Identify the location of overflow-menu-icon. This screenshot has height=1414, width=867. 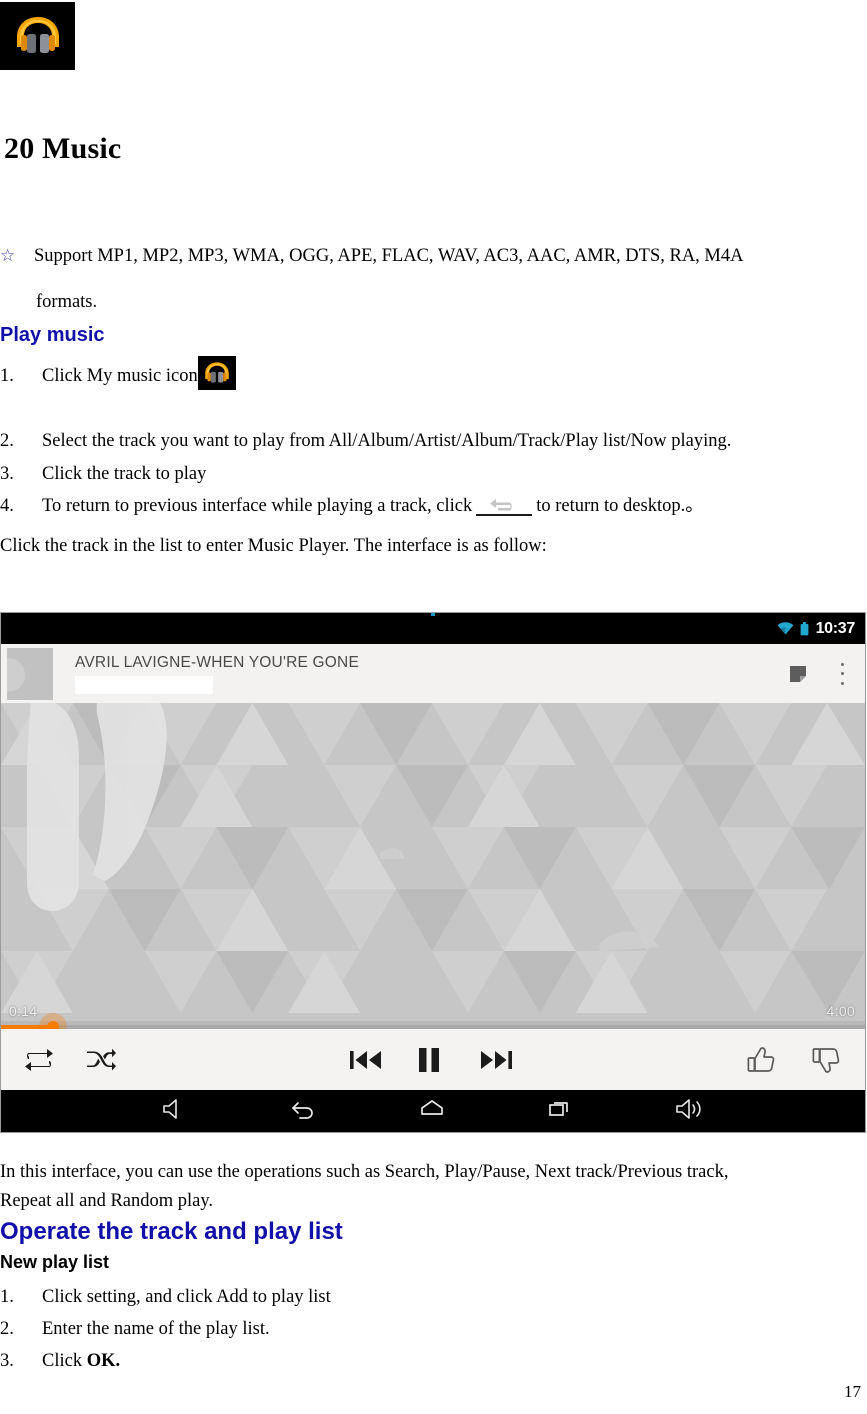
(842, 673).